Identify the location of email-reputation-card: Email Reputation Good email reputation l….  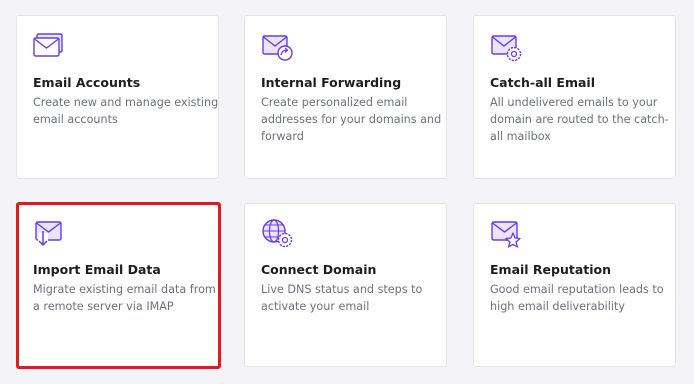
(574, 285).